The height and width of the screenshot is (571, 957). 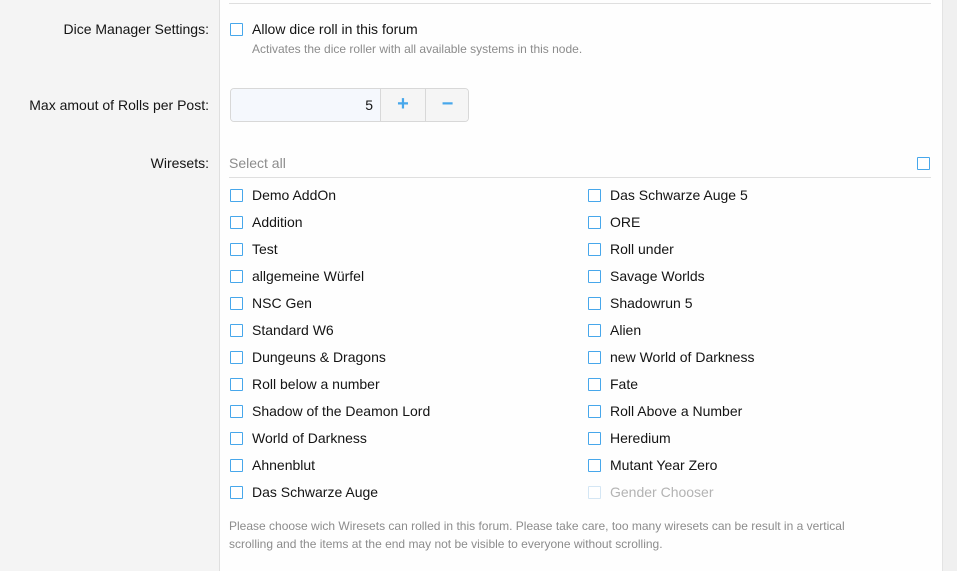 I want to click on allow-dice-roll-label: Allow dice roll in this forum, so click(x=335, y=29).